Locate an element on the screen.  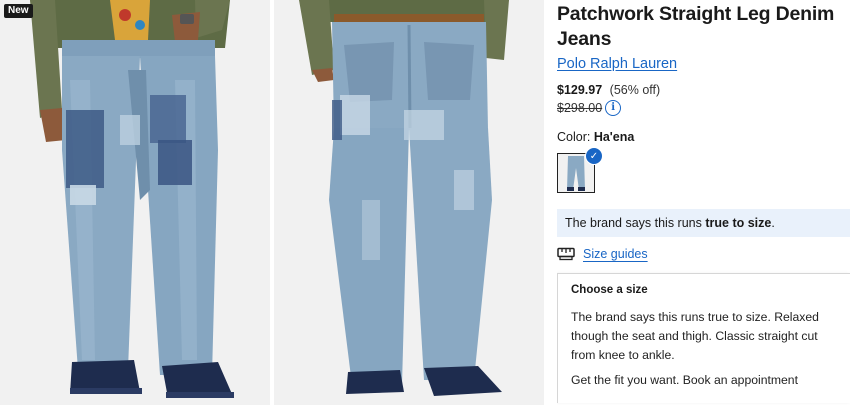
brand-link: Polo Ralph Lauren is located at coordinates (617, 64).